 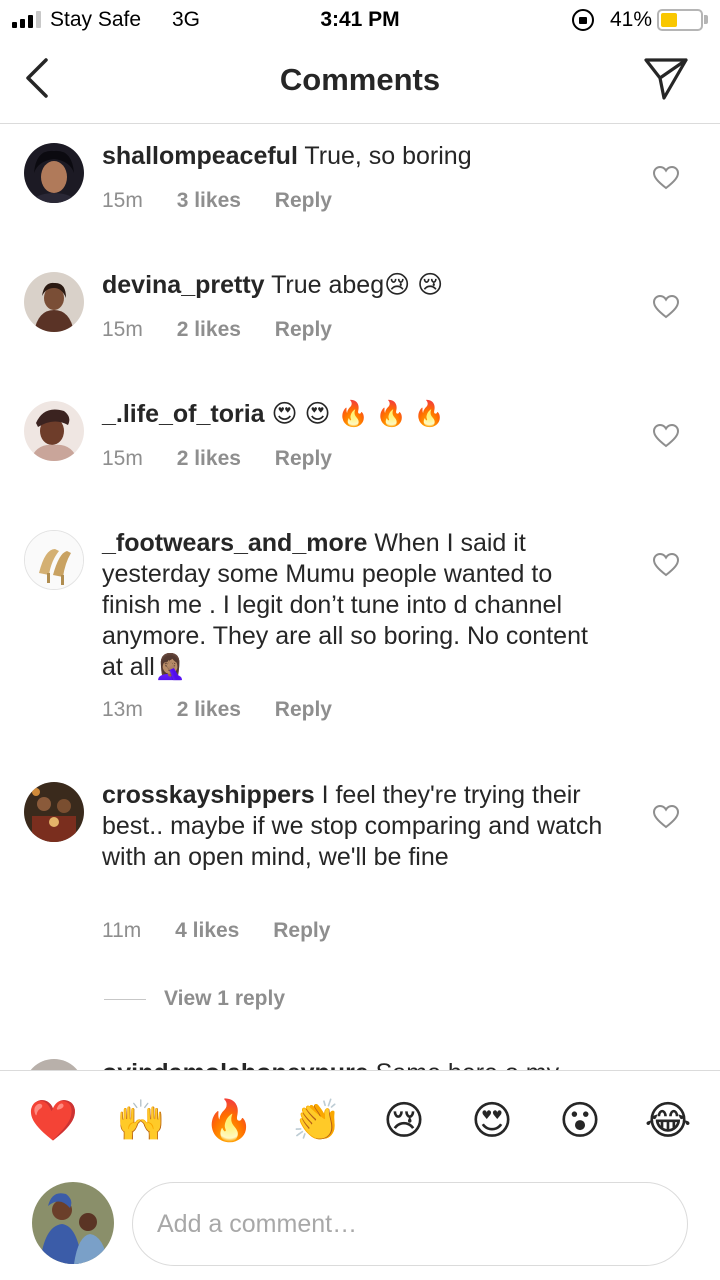 I want to click on header: Comments, so click(x=360, y=82).